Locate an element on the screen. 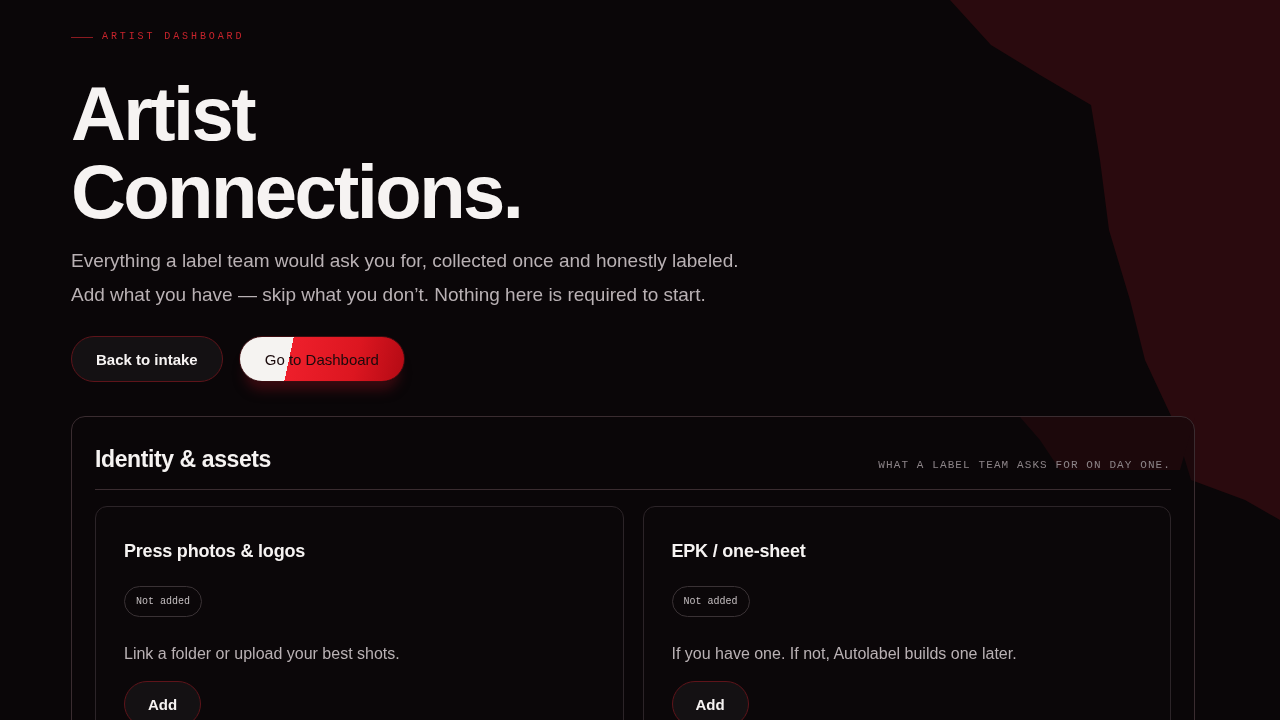 The image size is (1280, 720). dashboard-button: Go to Dashboard is located at coordinates (321, 359).